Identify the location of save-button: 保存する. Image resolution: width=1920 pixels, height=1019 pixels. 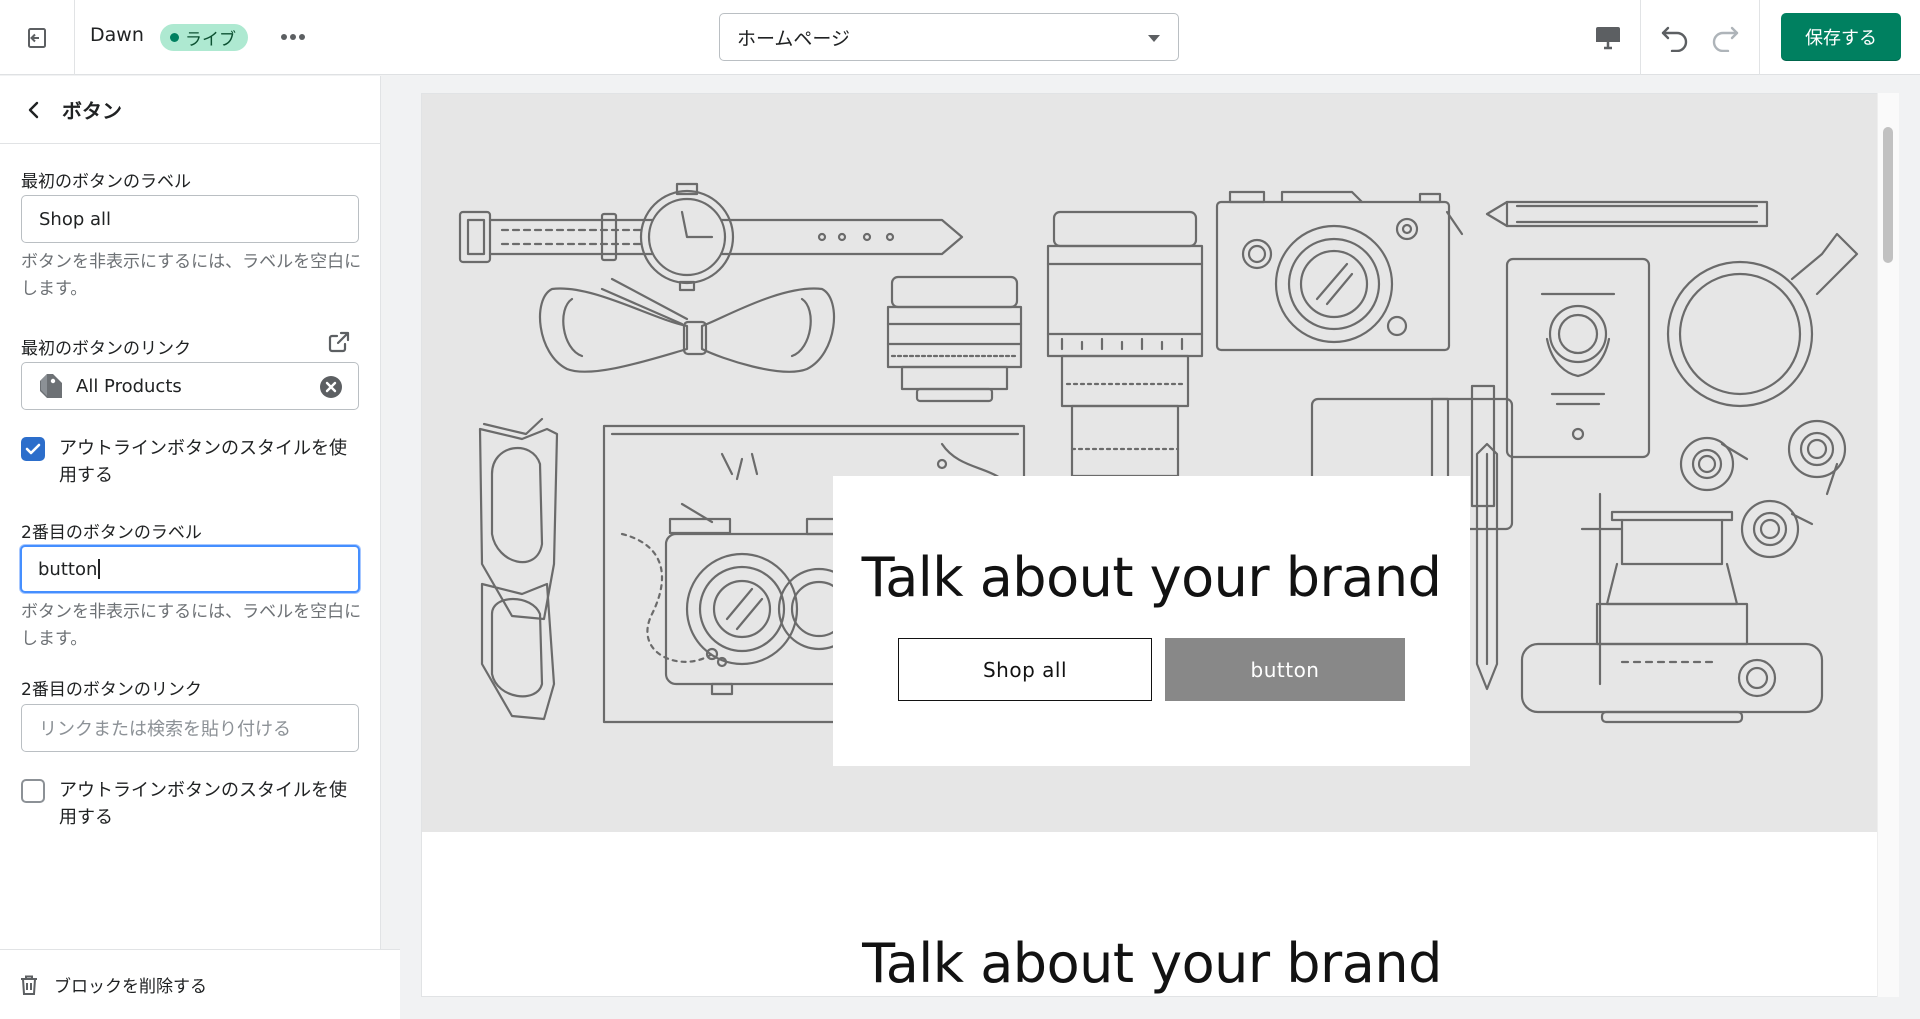
(1841, 37).